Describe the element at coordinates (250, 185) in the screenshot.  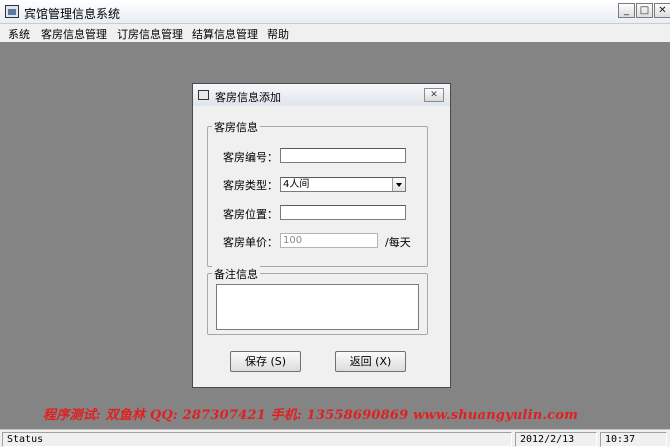
I see `room-type-label: 客房类型：` at that location.